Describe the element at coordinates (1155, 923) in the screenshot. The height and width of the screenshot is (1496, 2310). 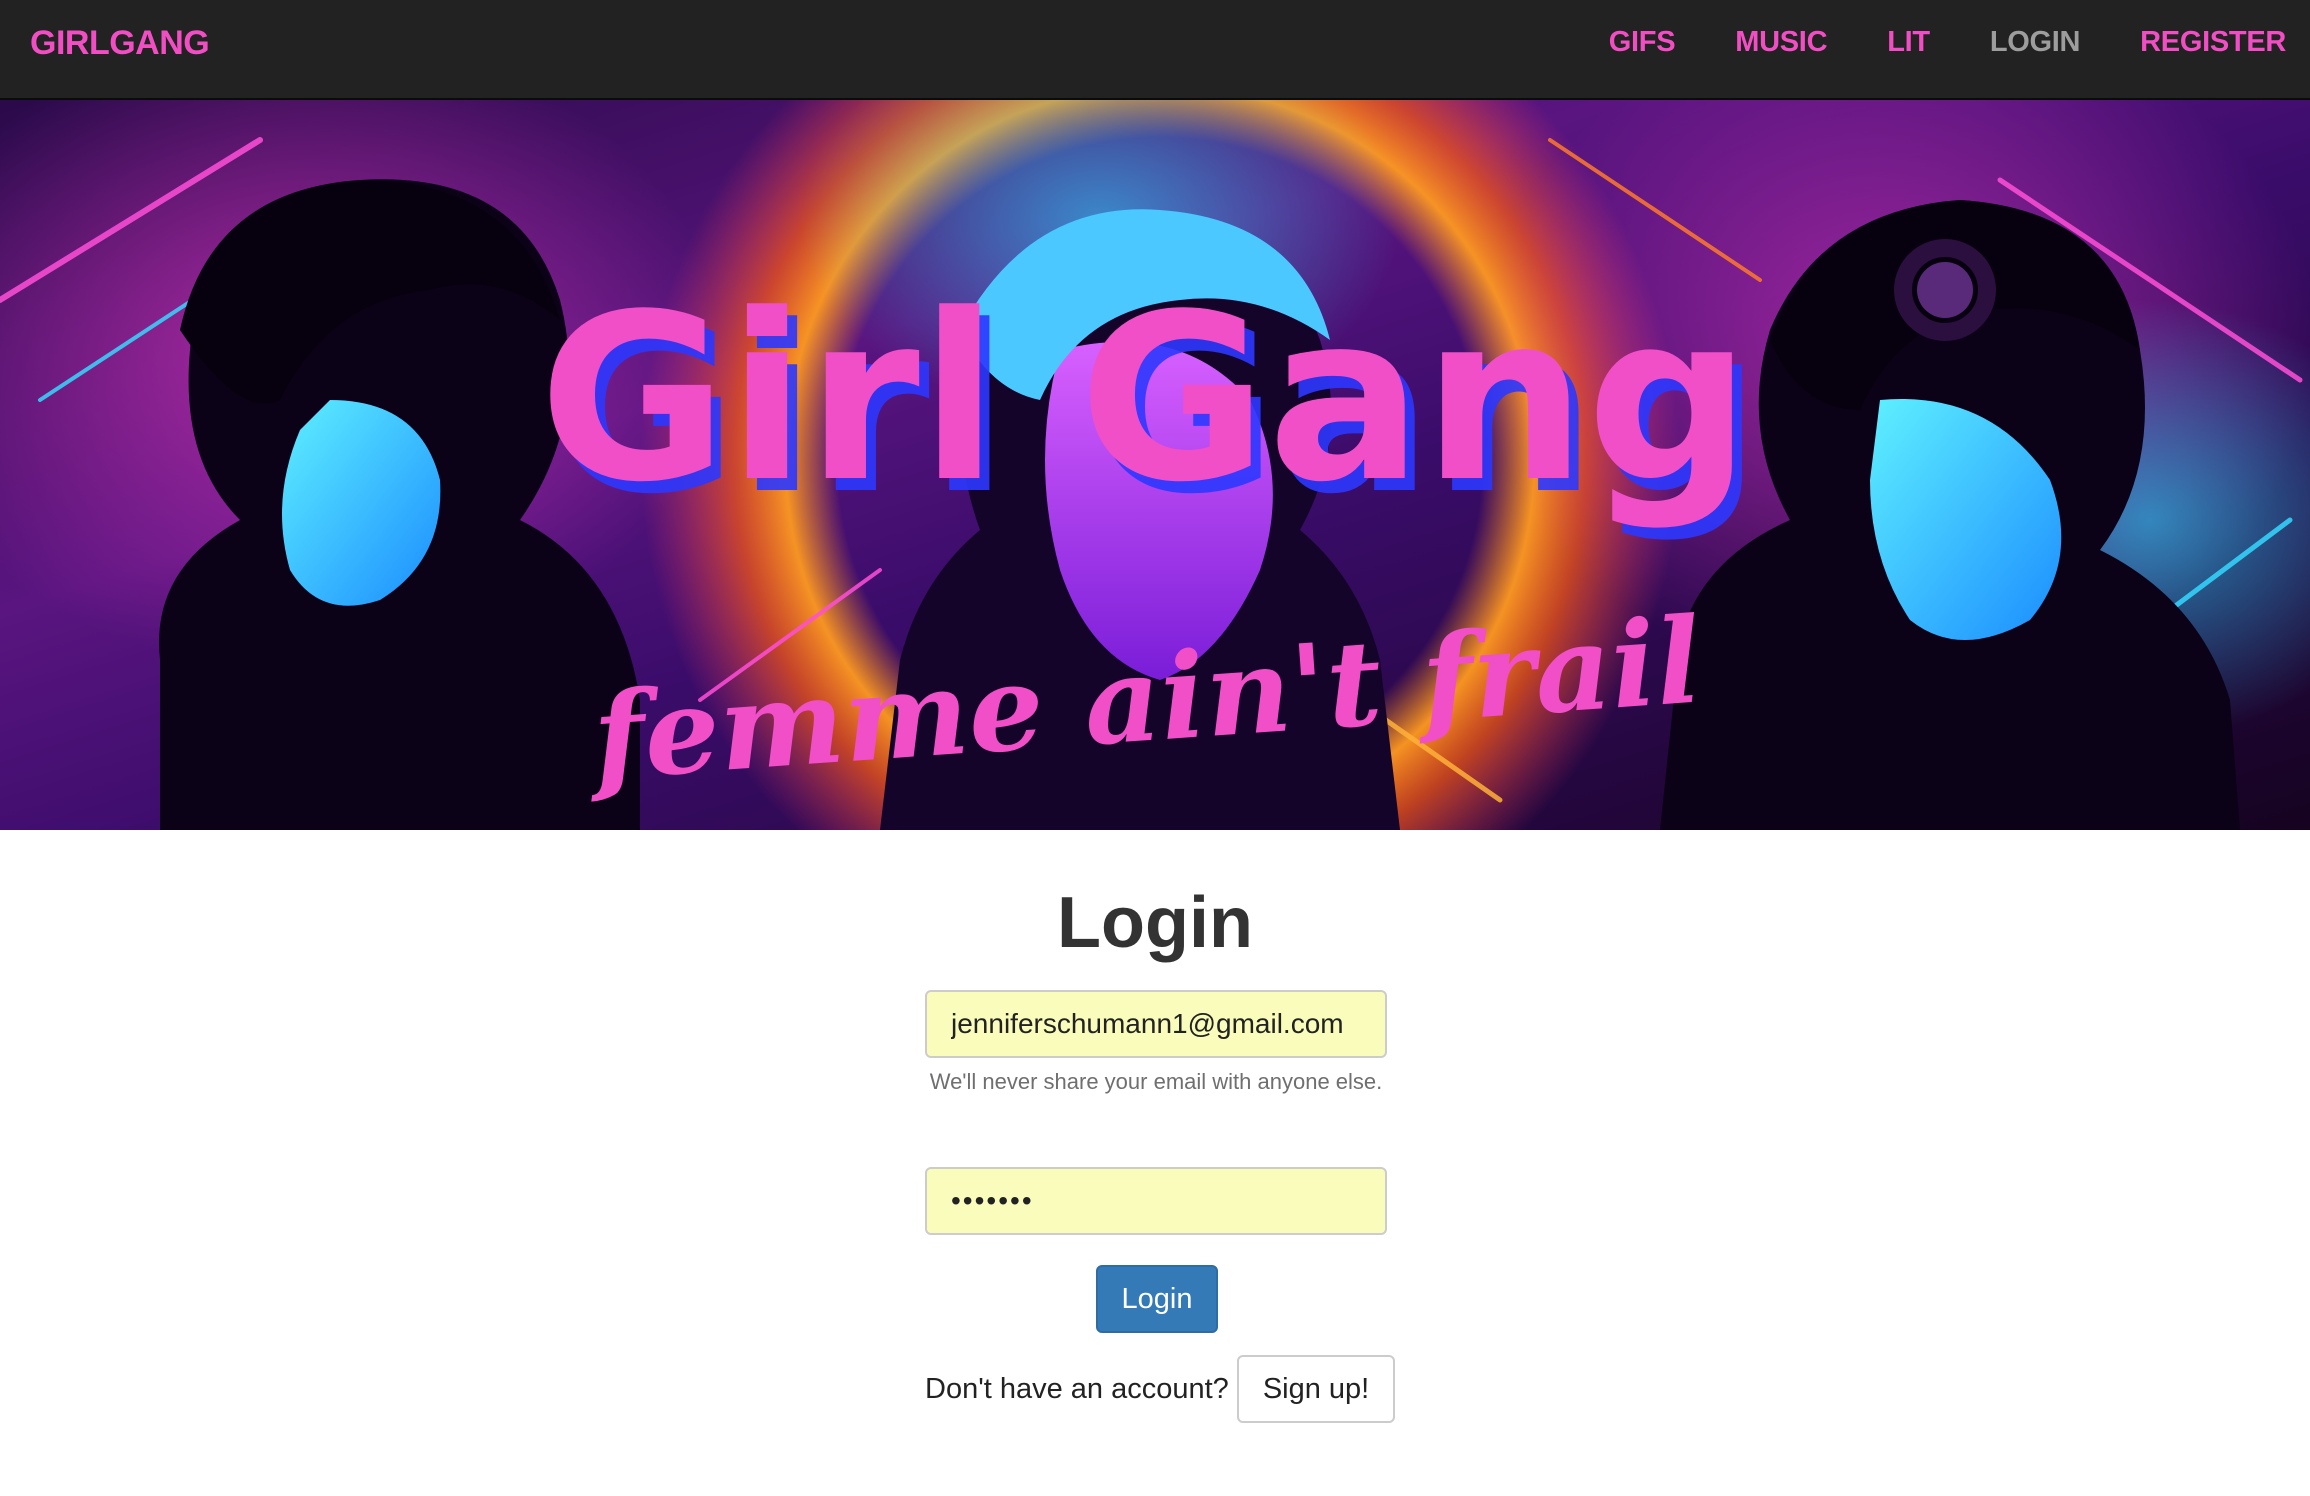
I see `page-title: Login` at that location.